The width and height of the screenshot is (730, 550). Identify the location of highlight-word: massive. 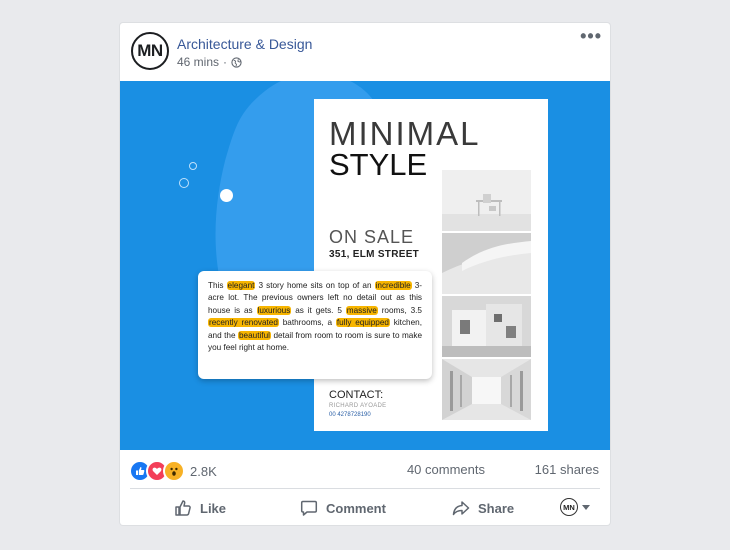
(361, 310).